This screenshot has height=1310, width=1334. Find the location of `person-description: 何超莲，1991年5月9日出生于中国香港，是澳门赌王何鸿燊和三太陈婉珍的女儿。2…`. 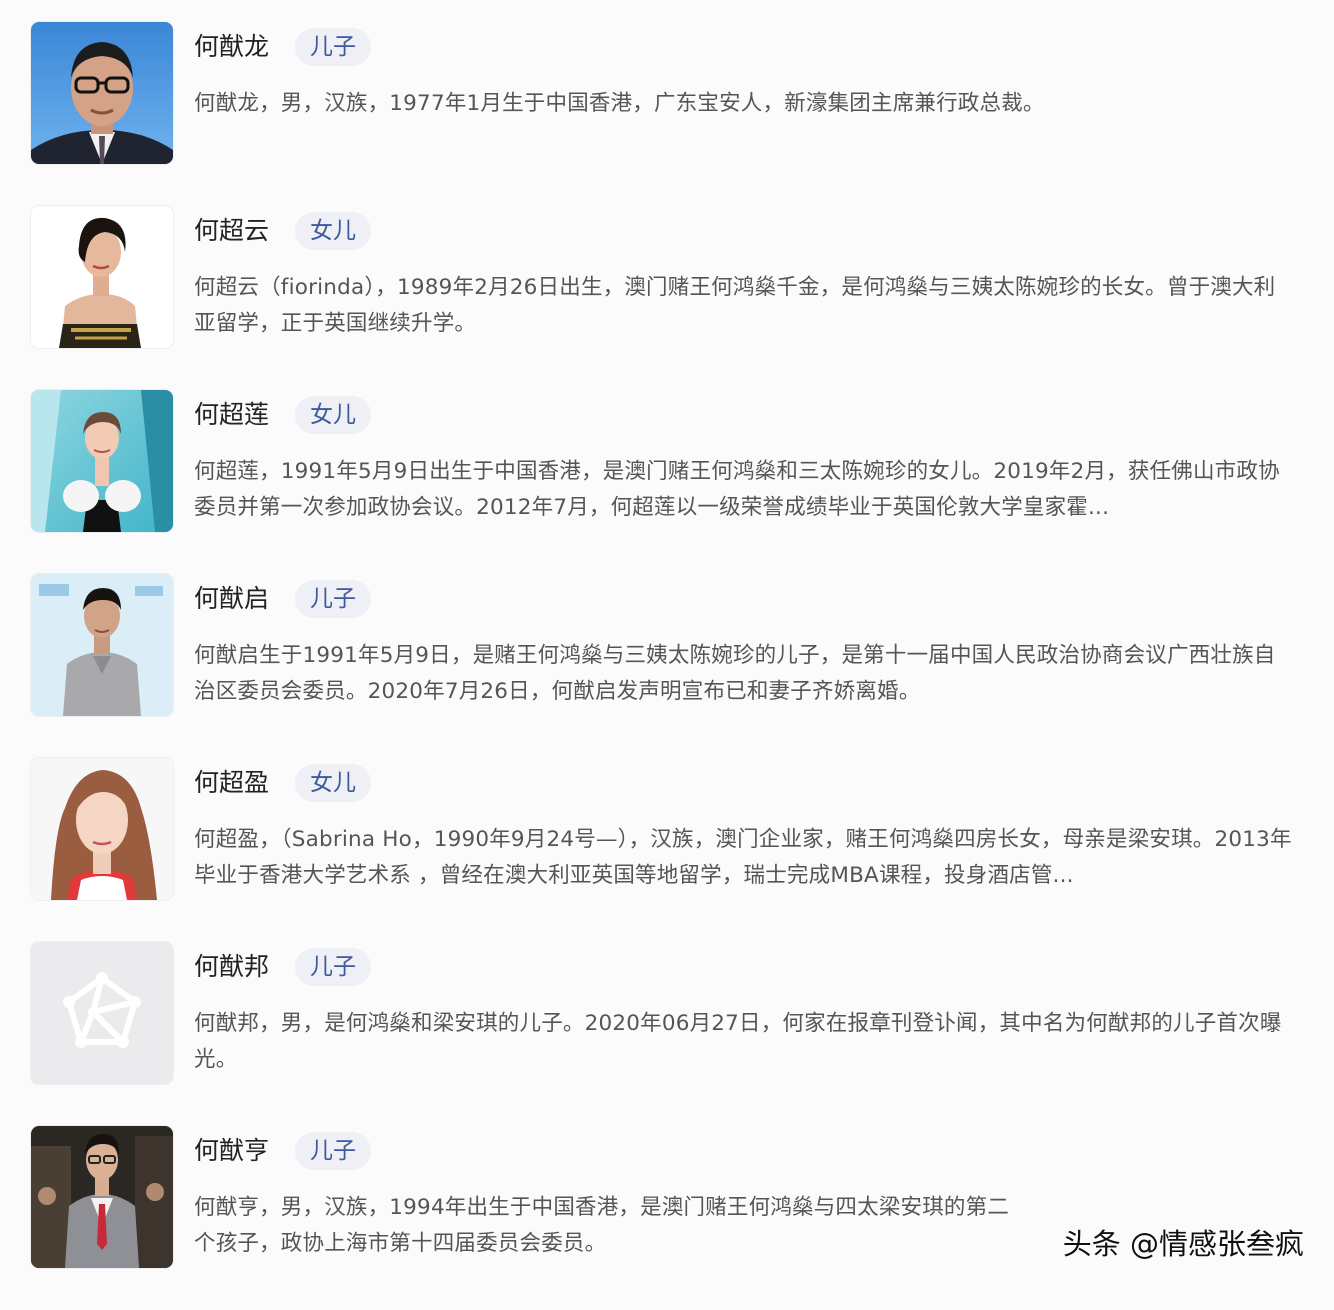

person-description: 何超莲，1991年5月9日出生于中国香港，是澳门赌王何鸿燊和三太陈婉珍的女儿。2… is located at coordinates (737, 489).